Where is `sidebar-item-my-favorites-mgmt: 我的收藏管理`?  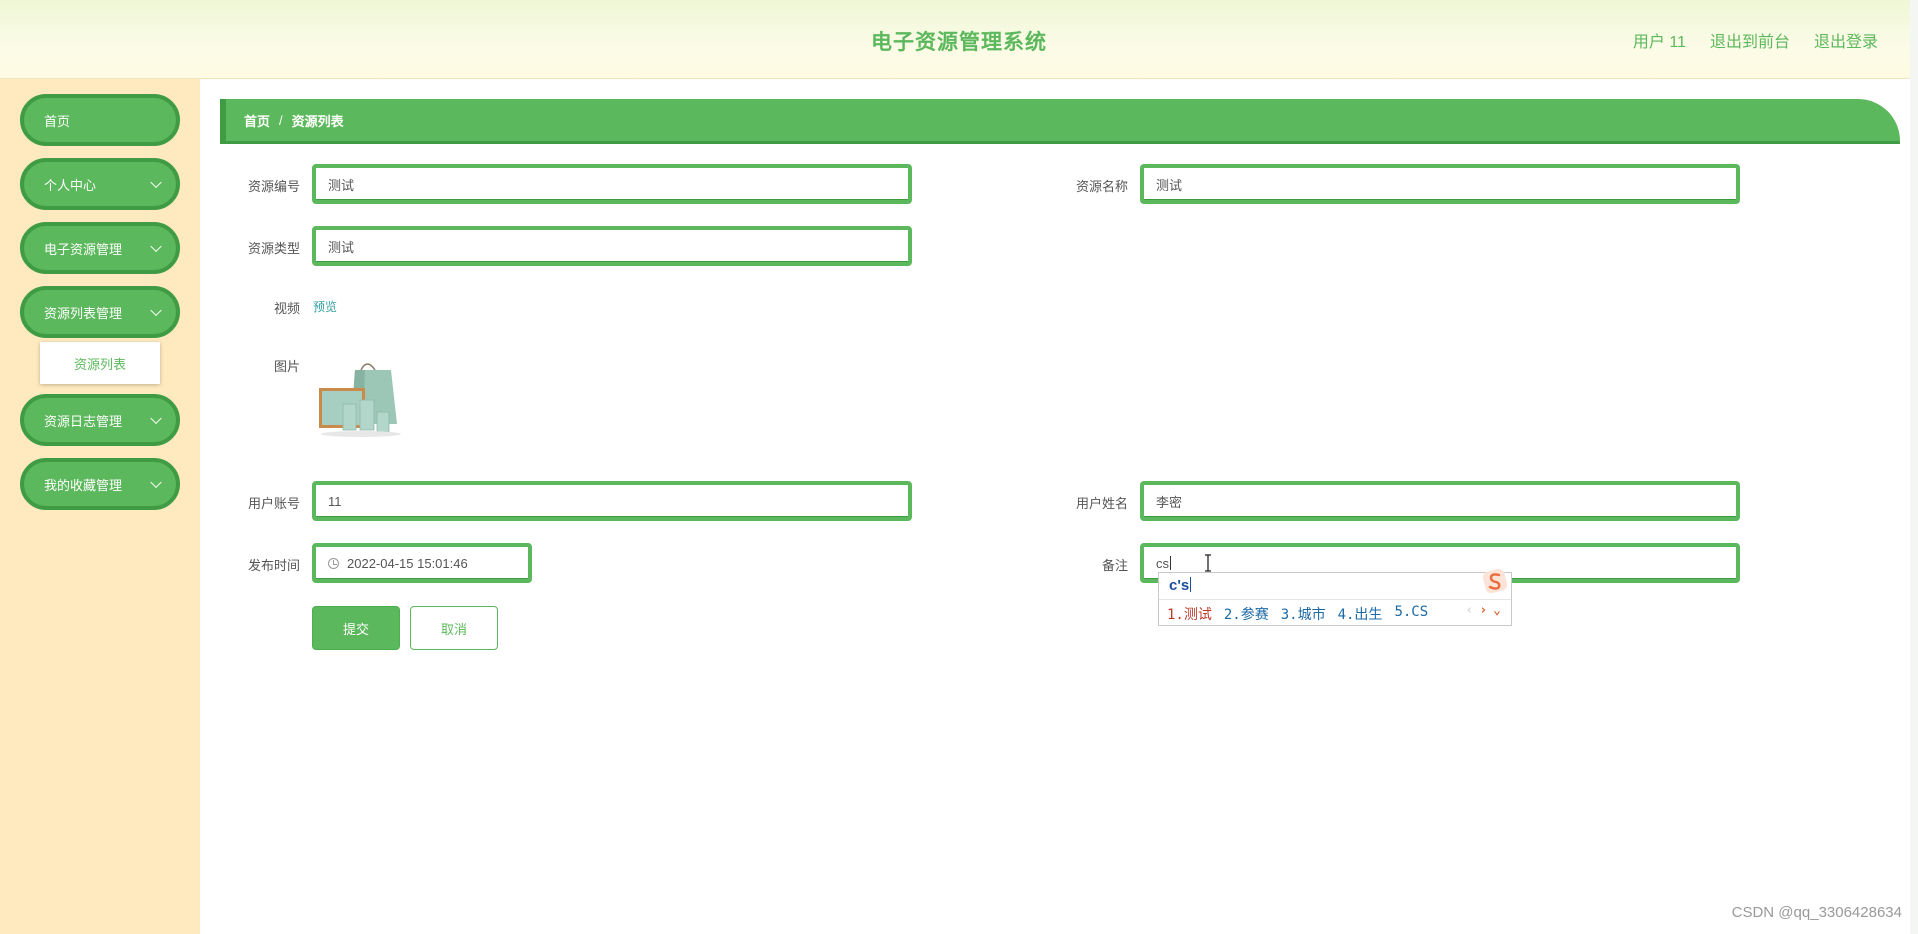
sidebar-item-my-favorites-mgmt: 我的收藏管理 is located at coordinates (100, 484).